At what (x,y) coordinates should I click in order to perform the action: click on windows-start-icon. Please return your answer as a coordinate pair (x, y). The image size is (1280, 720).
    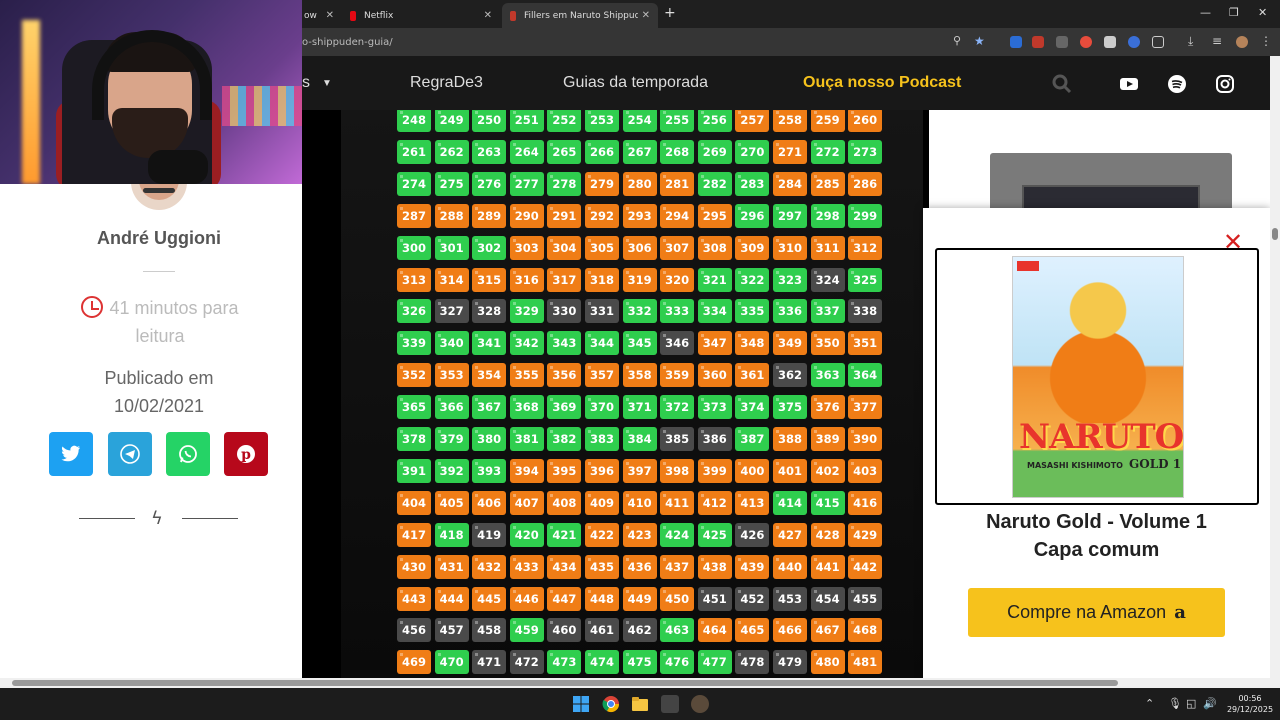
    Looking at the image, I should click on (581, 704).